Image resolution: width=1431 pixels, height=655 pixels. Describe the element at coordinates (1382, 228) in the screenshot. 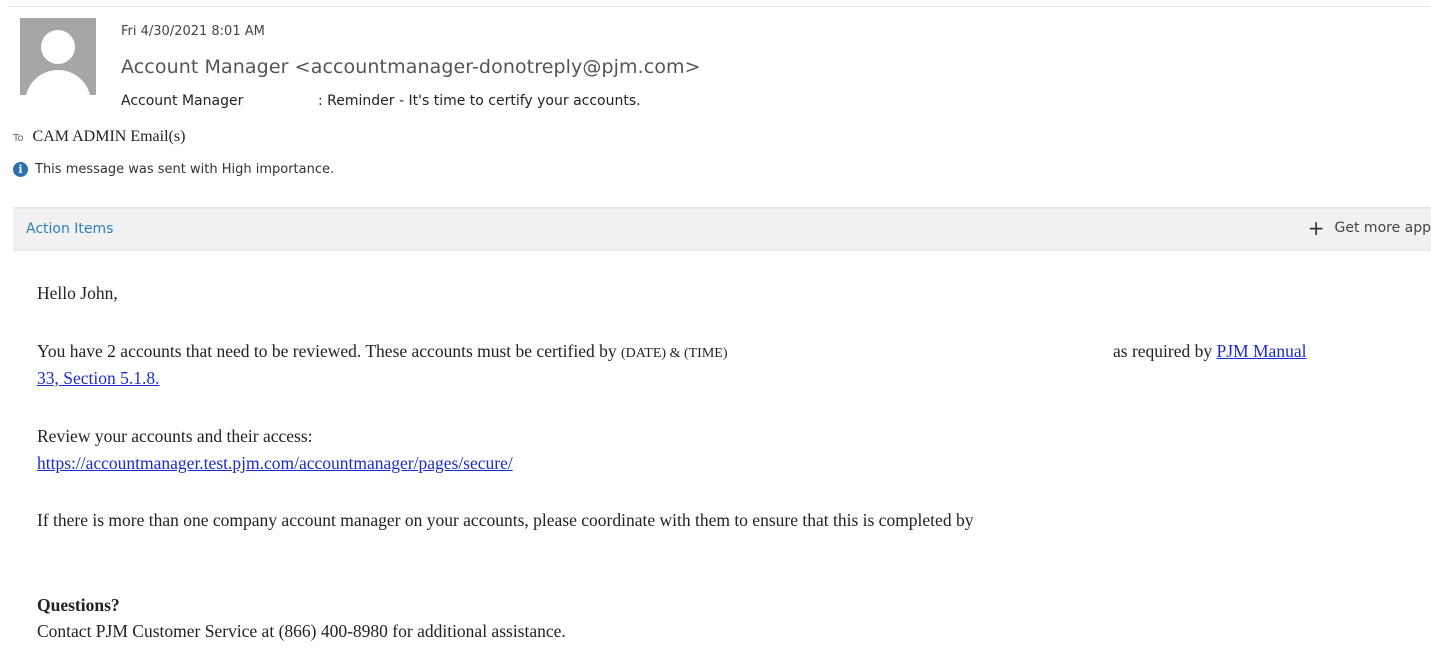

I see `get-more-apps-label: Get more app` at that location.